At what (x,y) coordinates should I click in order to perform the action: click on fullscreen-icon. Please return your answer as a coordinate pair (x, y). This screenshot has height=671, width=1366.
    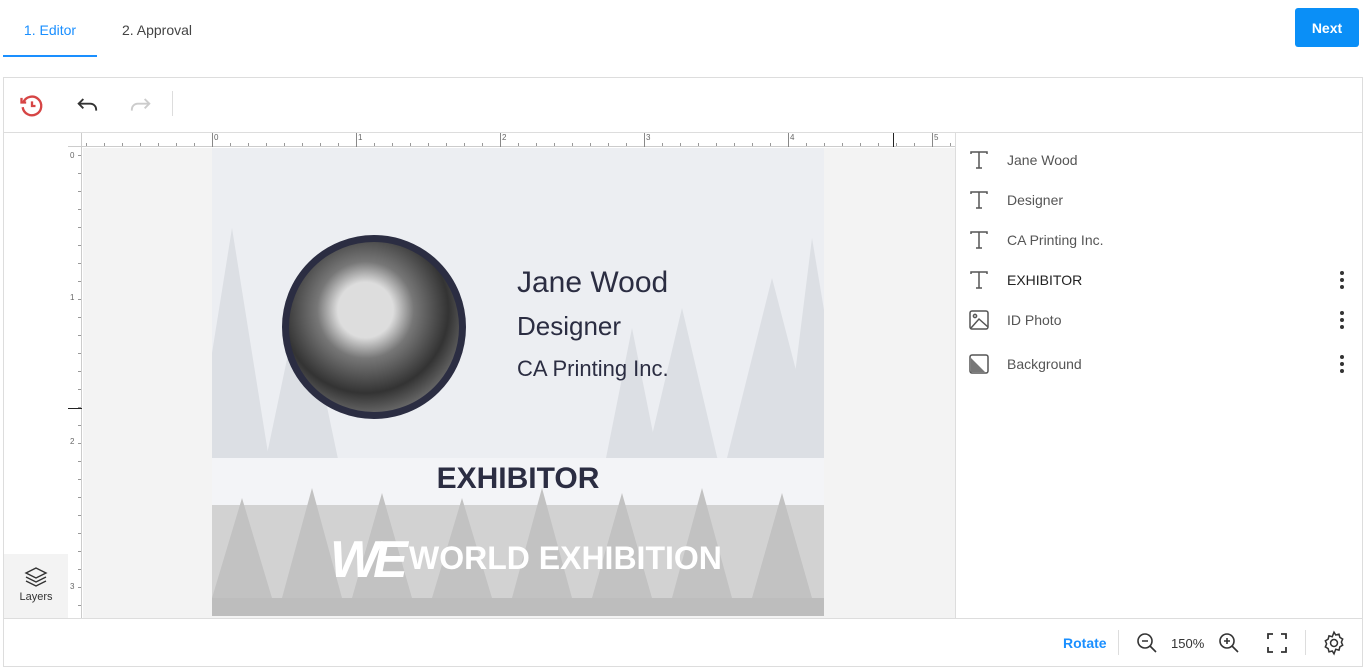
    Looking at the image, I should click on (1277, 645).